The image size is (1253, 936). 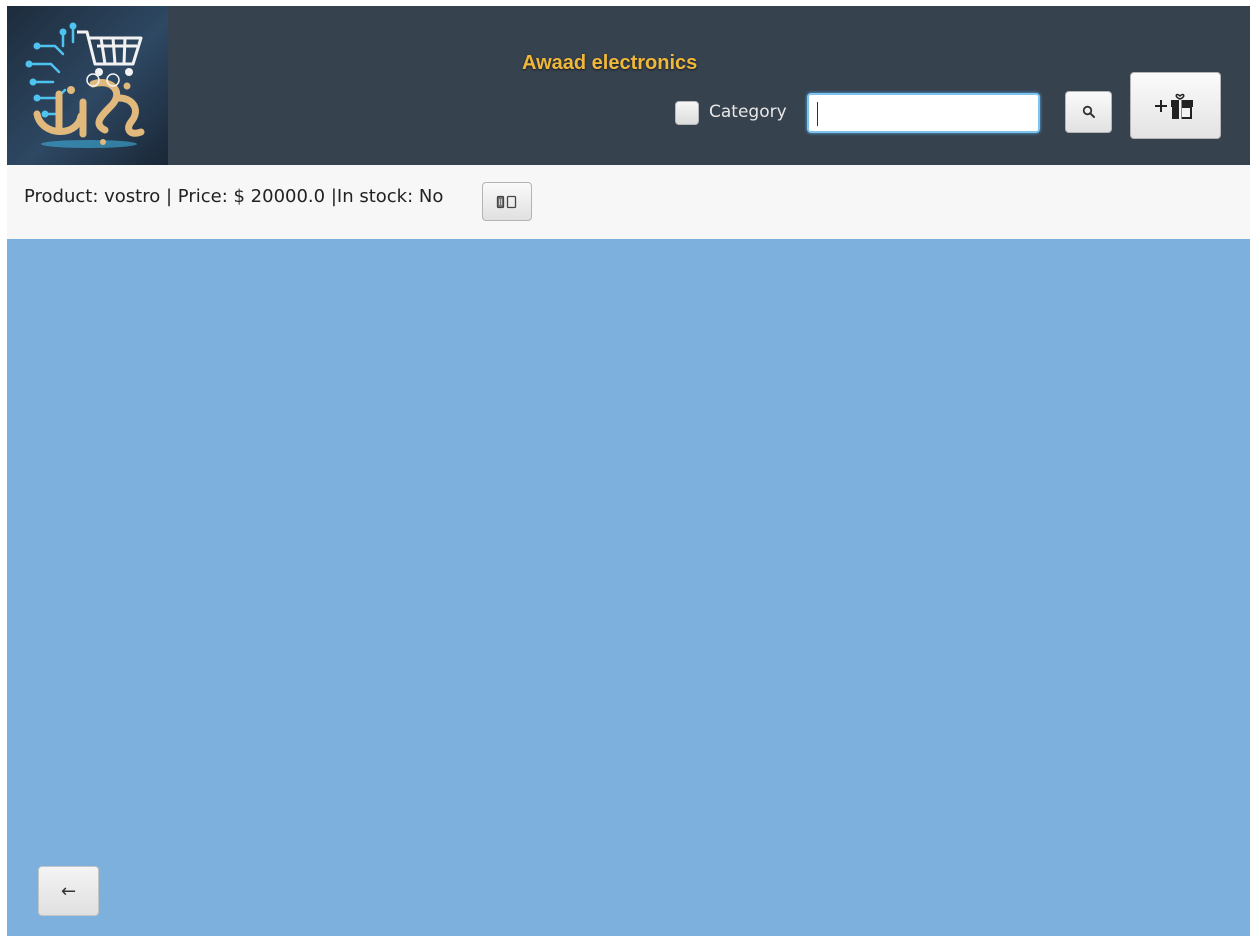 I want to click on search-input, so click(x=923, y=113).